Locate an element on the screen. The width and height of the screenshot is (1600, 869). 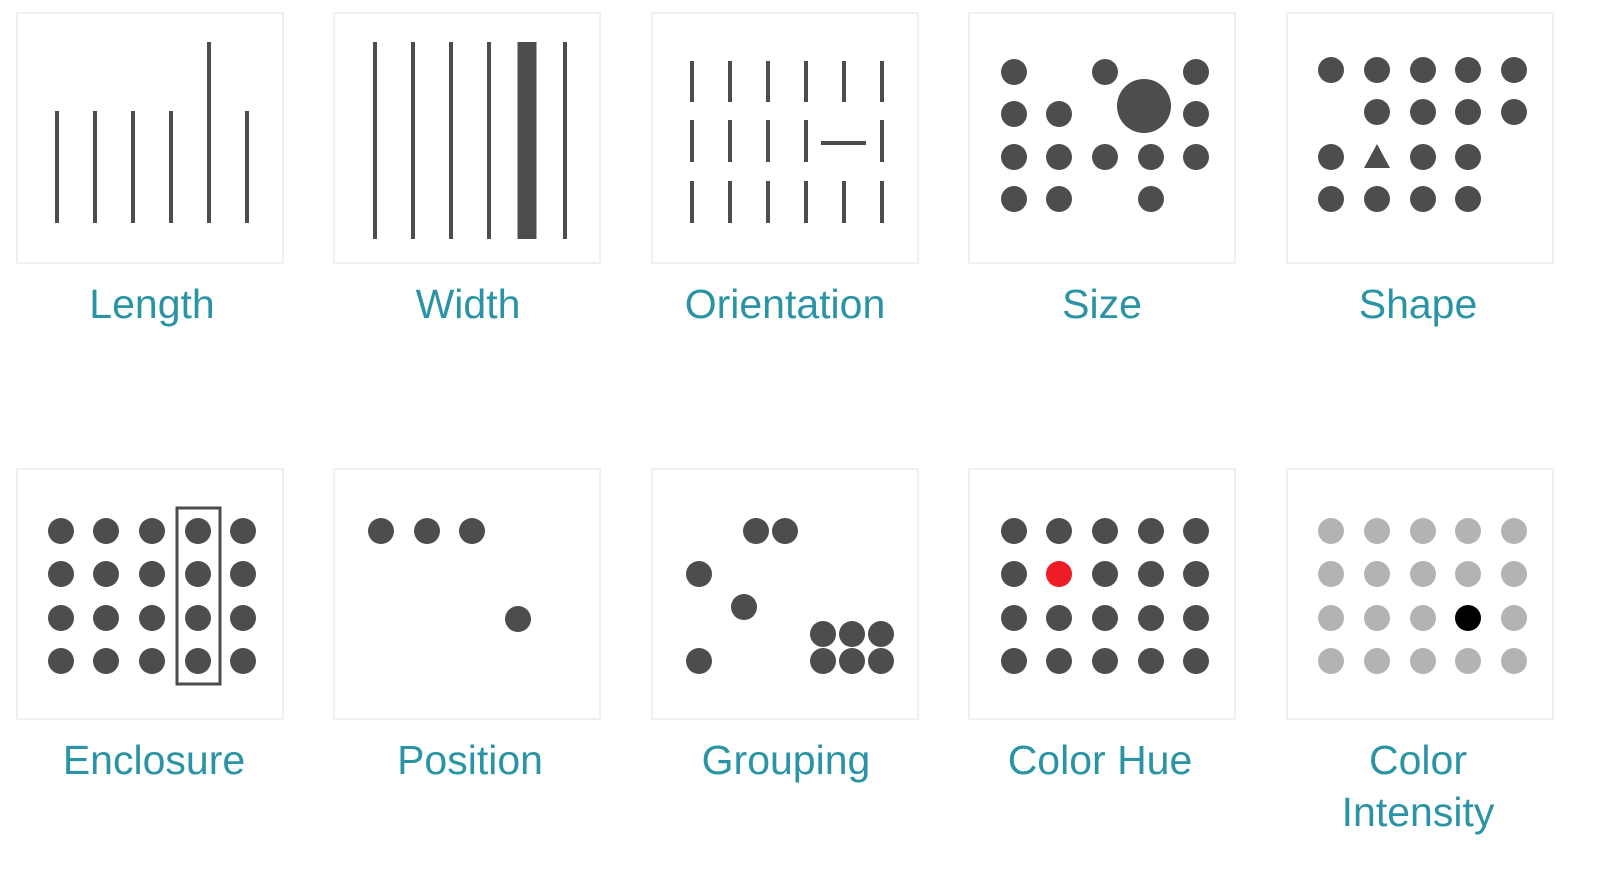
triangle-mark is located at coordinates (1377, 156).